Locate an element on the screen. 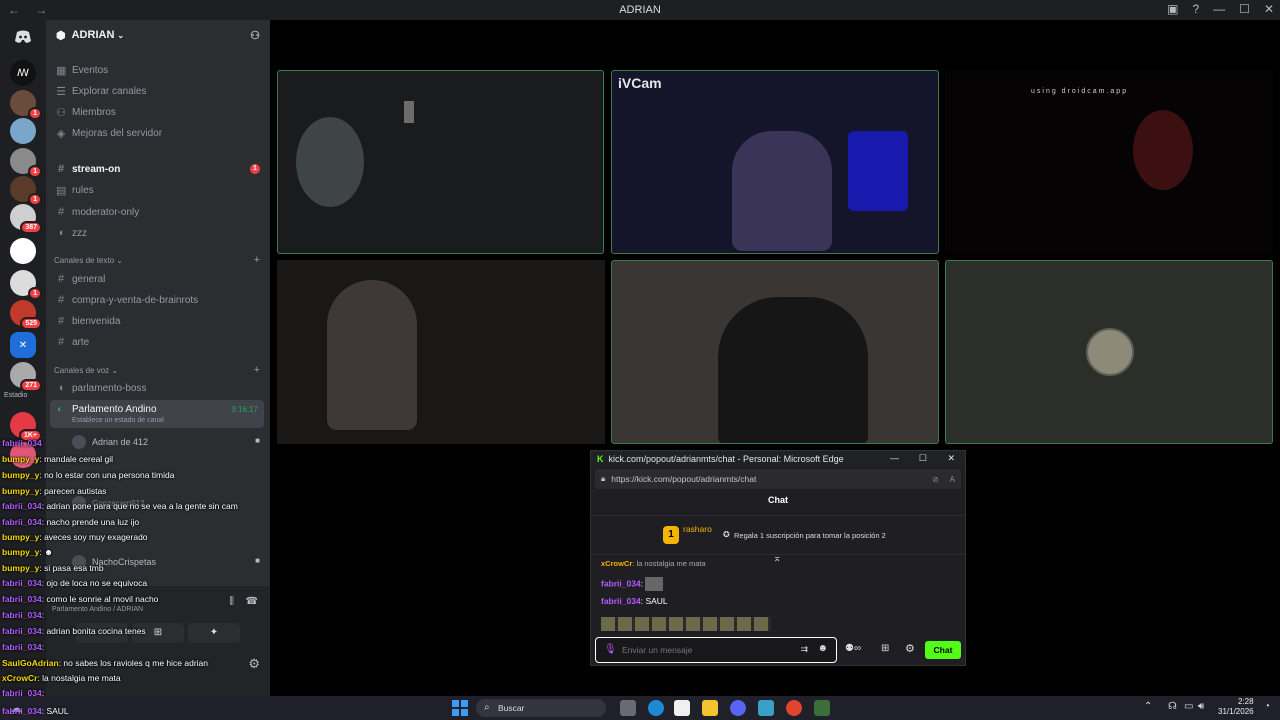 This screenshot has height=720, width=1280. discord-taskbar-icon is located at coordinates (738, 708).